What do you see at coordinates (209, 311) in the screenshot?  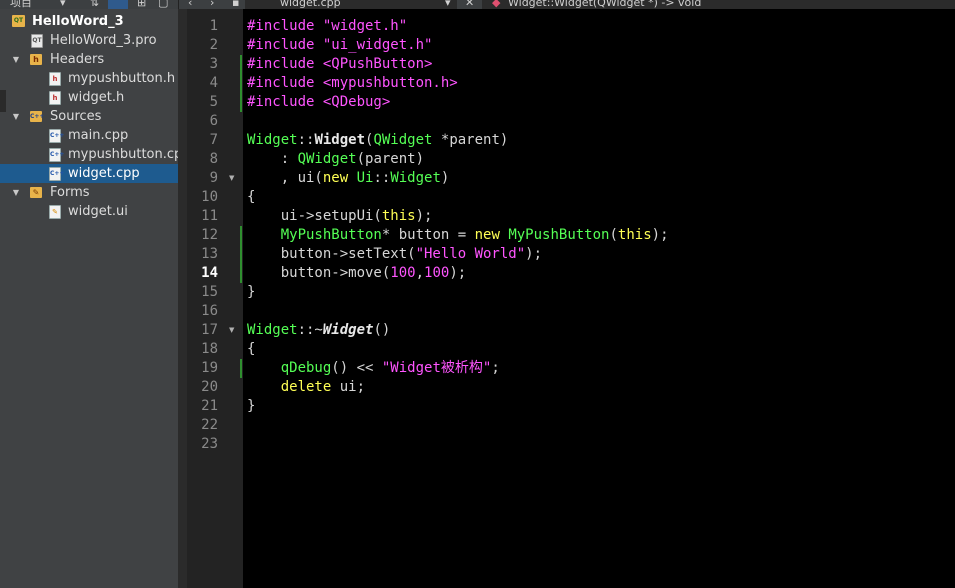 I see `line-number: 16` at bounding box center [209, 311].